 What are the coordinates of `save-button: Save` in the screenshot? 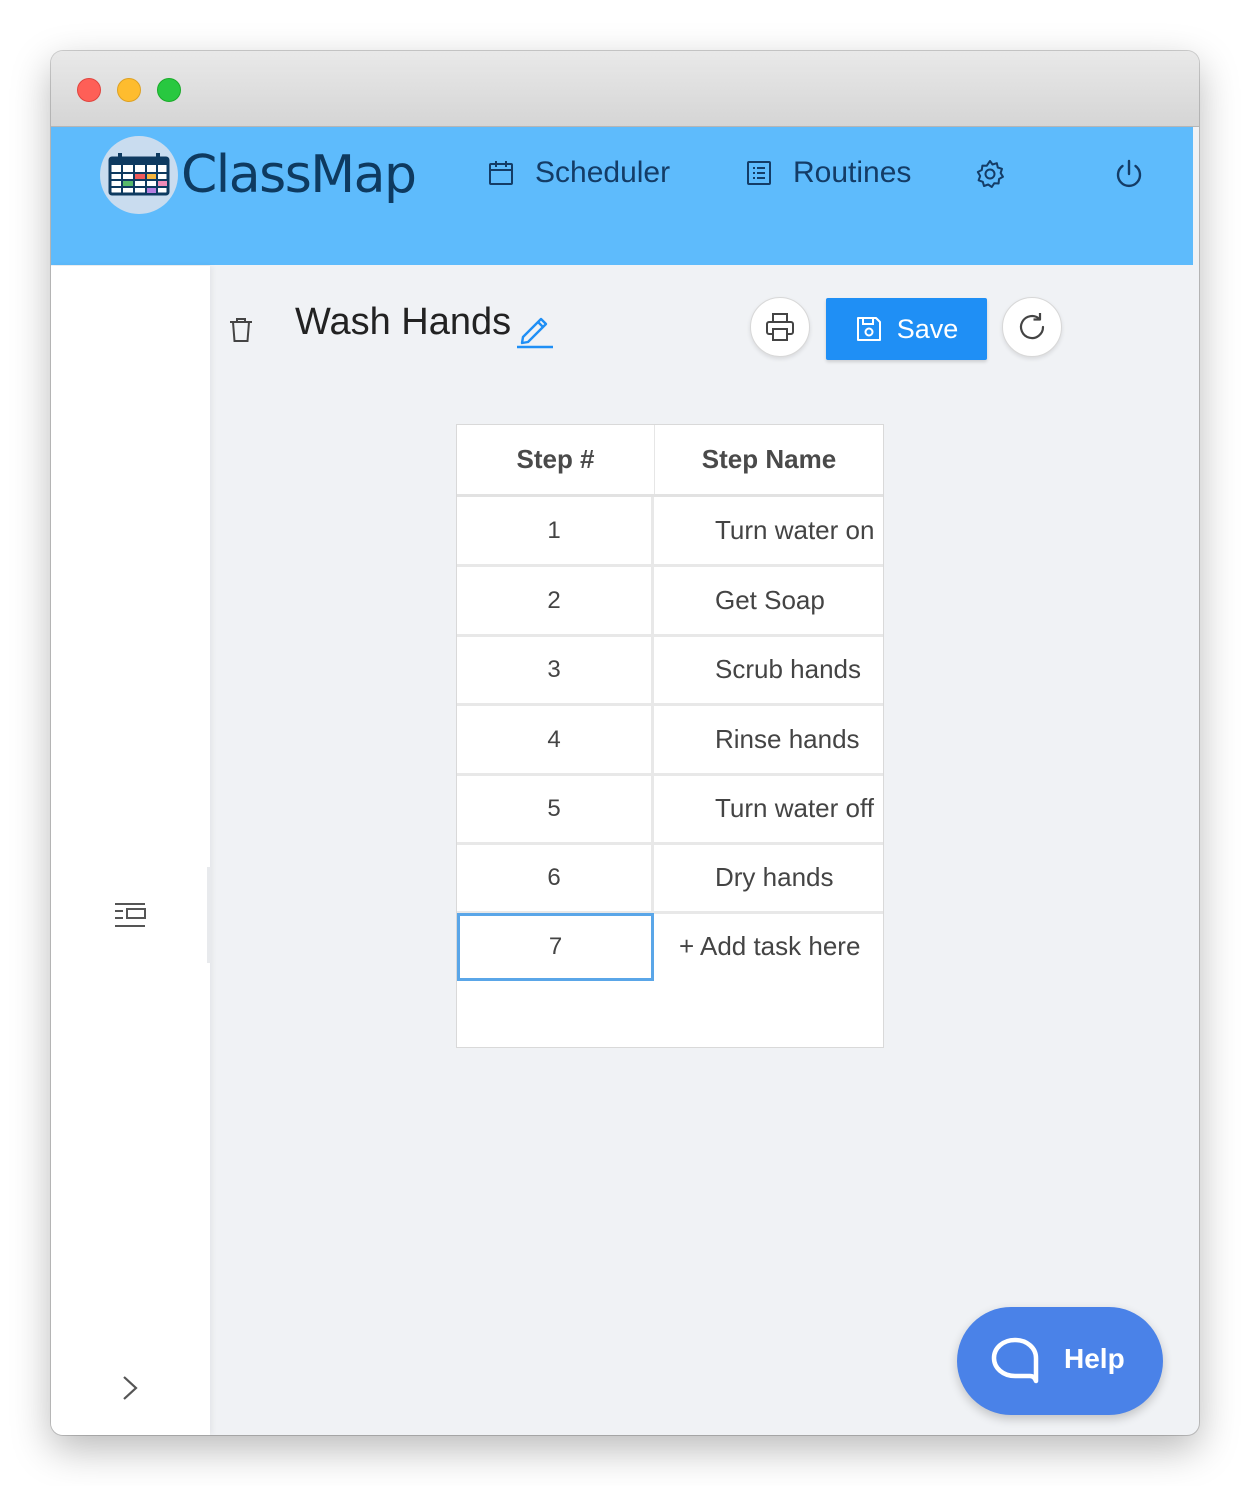 It's located at (906, 329).